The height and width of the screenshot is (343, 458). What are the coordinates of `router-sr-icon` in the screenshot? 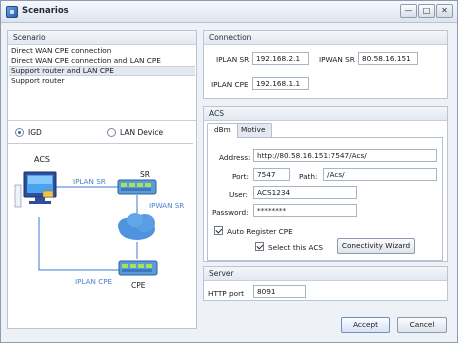 It's located at (137, 187).